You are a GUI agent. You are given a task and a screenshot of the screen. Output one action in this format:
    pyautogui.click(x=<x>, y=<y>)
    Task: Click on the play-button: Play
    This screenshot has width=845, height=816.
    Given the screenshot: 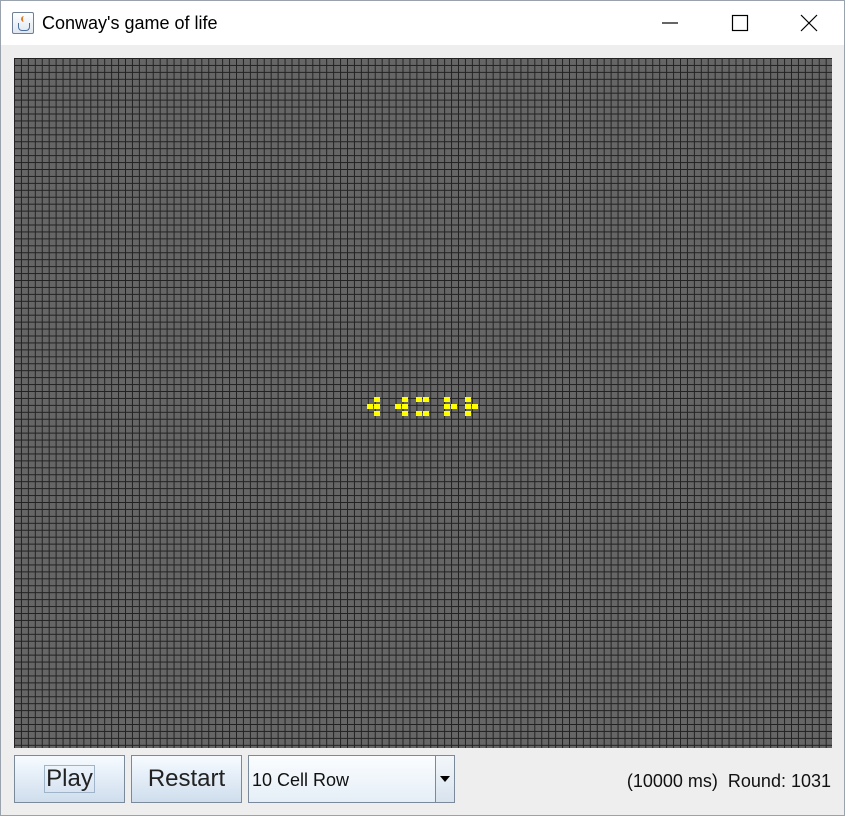 What is the action you would take?
    pyautogui.click(x=69, y=779)
    